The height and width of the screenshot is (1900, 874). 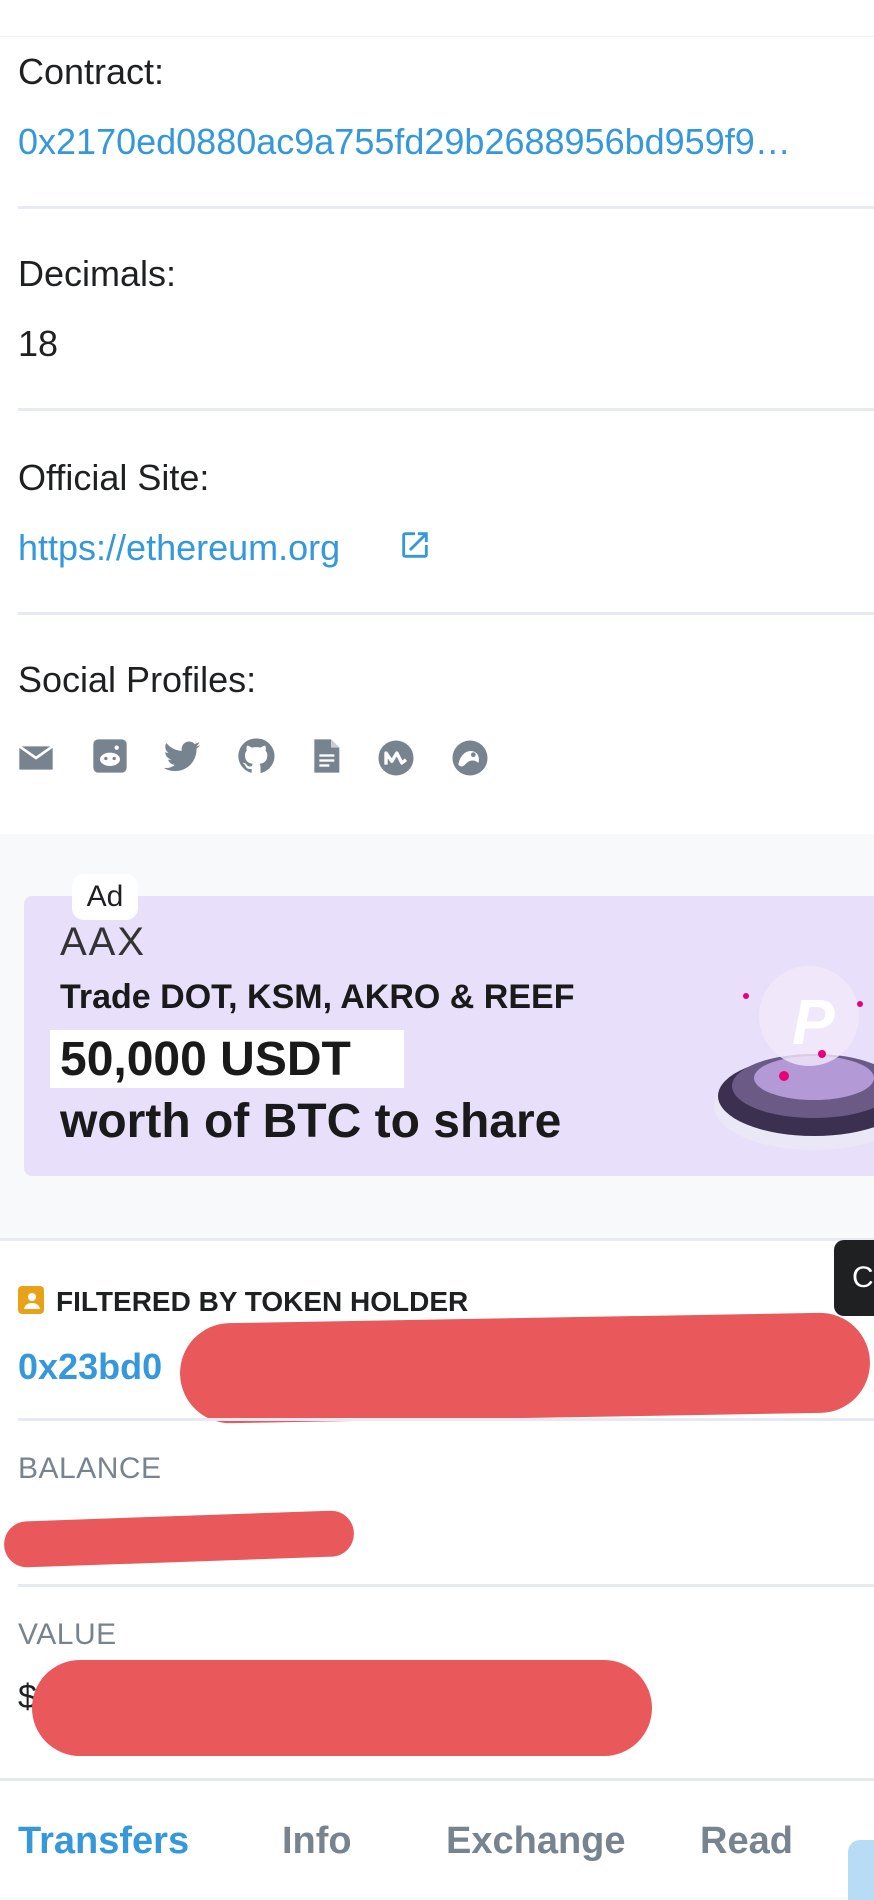 I want to click on holder-address-link: 0x23bd0, so click(x=90, y=1367).